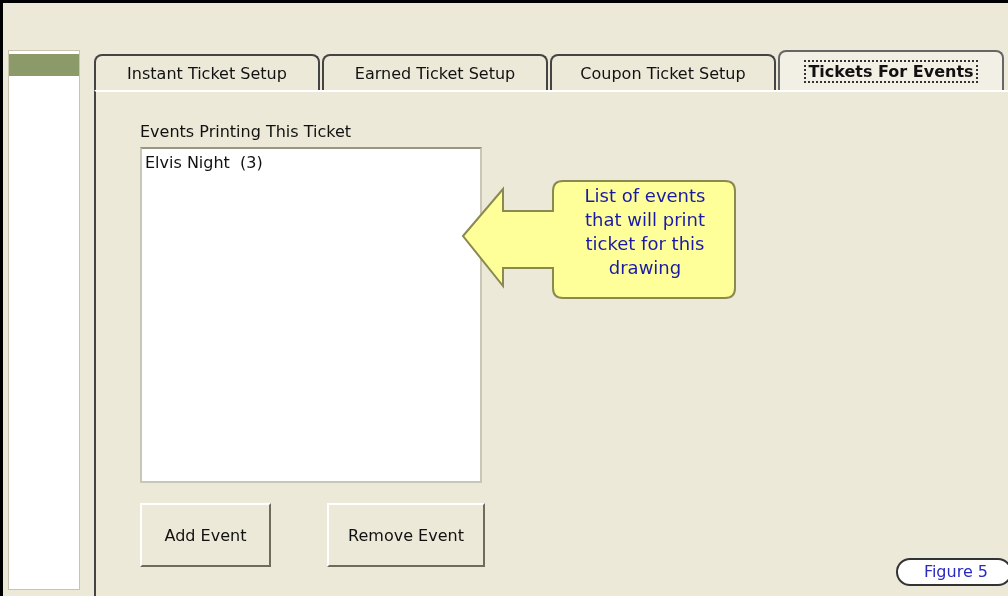 This screenshot has width=1008, height=596. What do you see at coordinates (891, 70) in the screenshot?
I see `tab: Tickets For Events` at bounding box center [891, 70].